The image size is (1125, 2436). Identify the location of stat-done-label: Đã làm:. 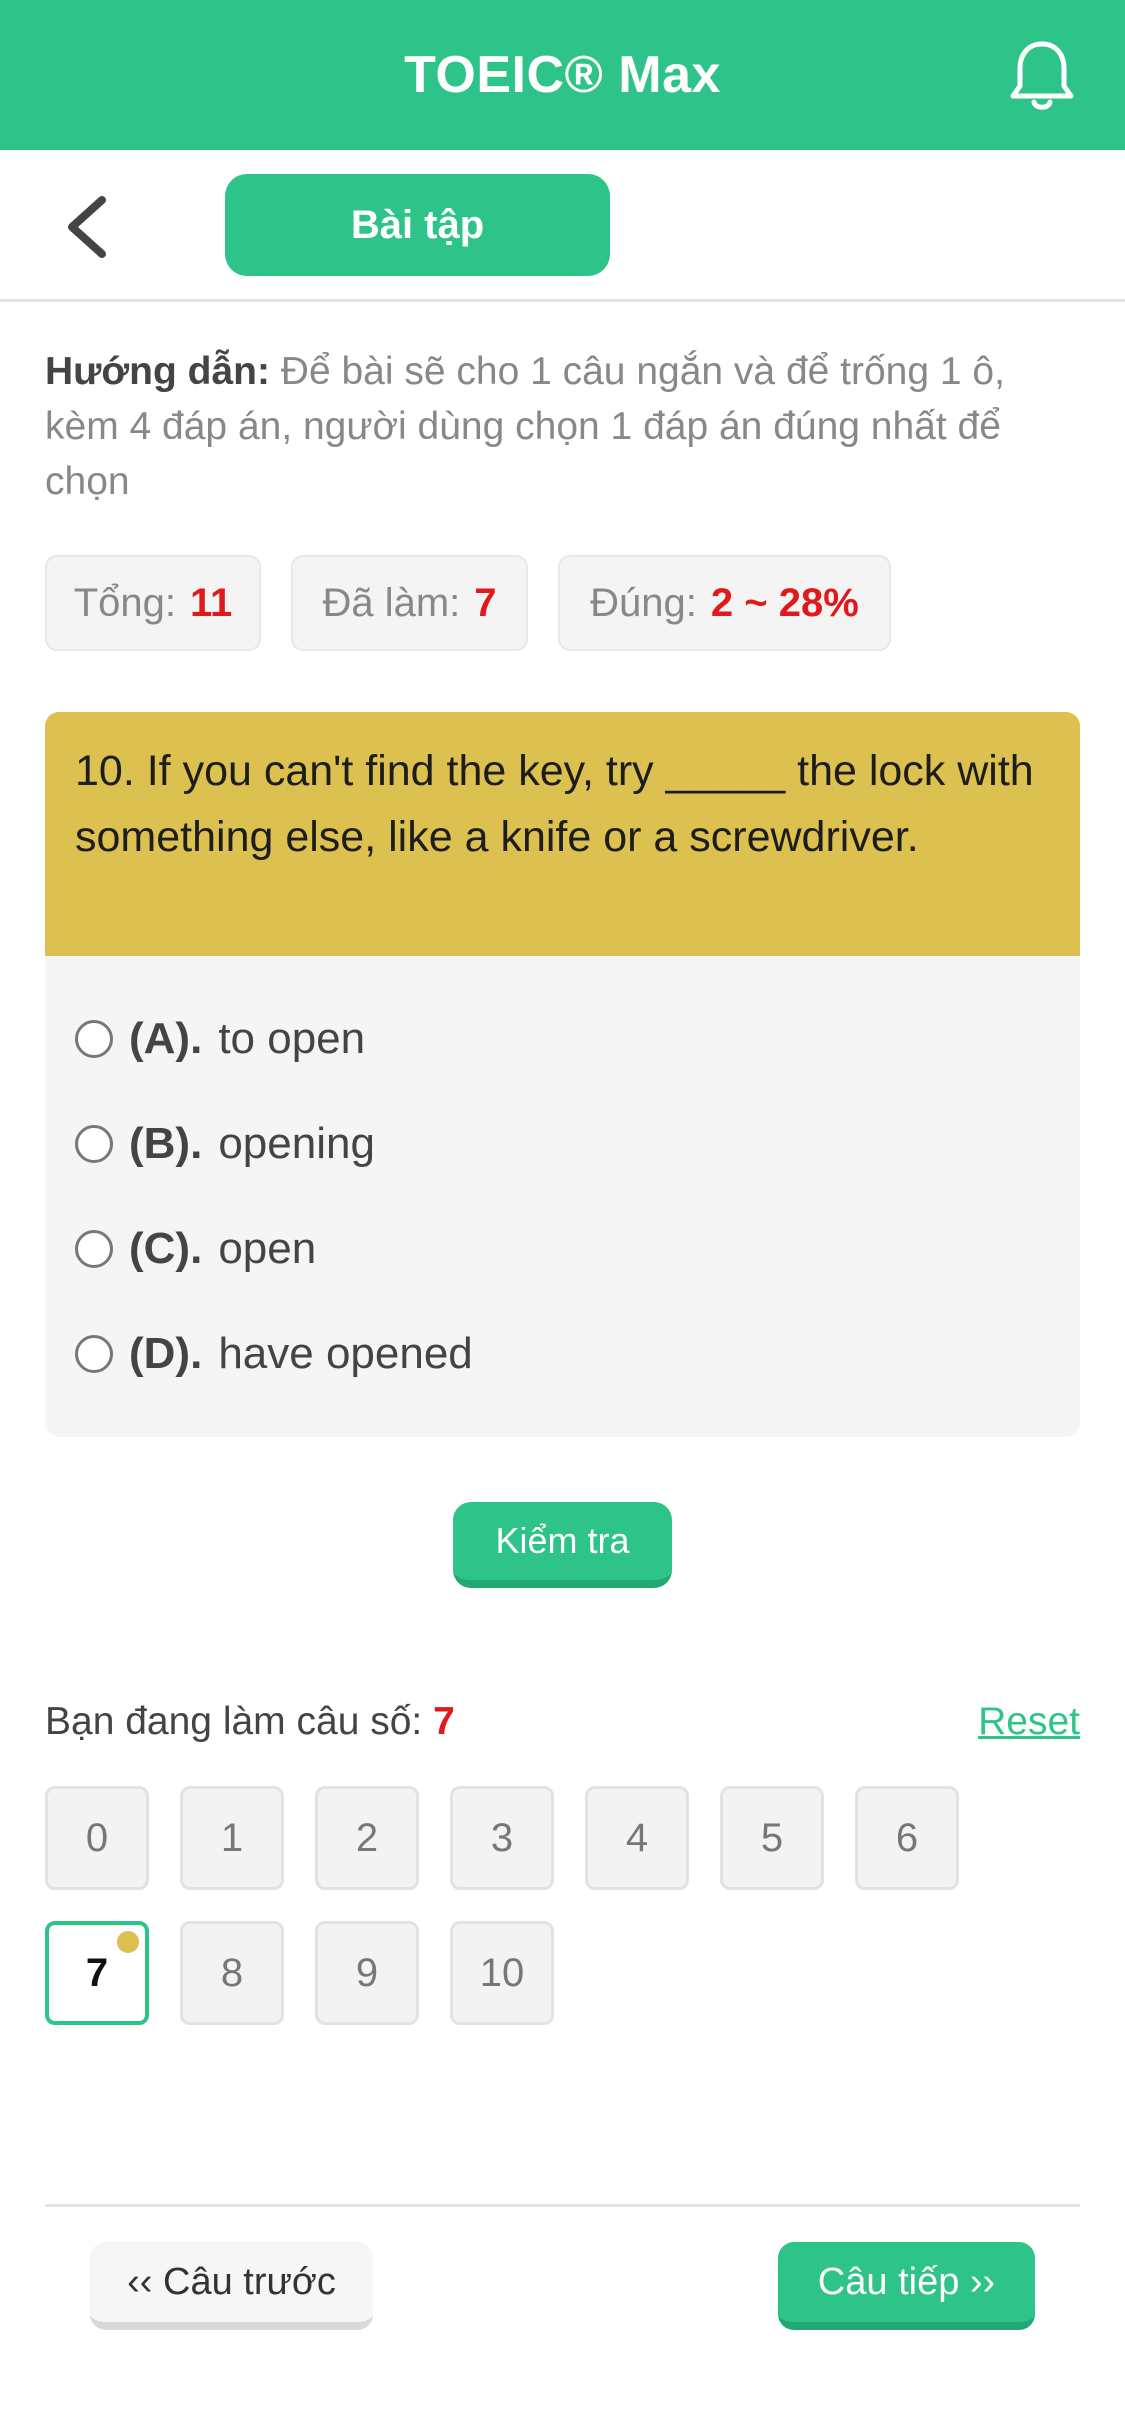
(391, 602).